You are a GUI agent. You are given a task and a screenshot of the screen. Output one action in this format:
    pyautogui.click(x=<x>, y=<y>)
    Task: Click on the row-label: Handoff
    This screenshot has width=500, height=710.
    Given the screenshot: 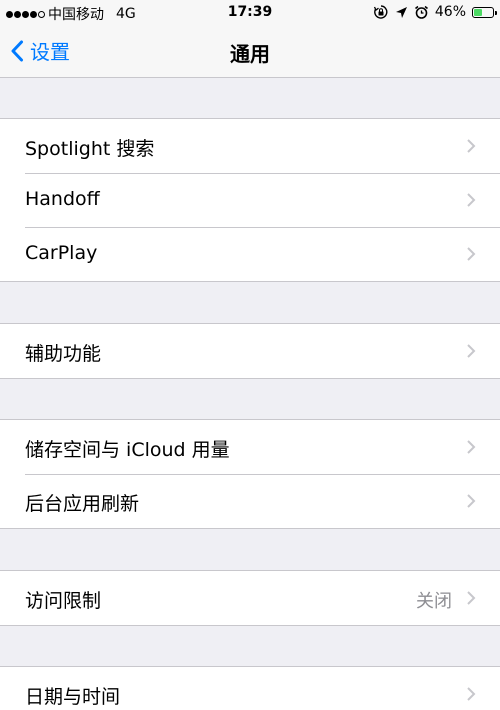 What is the action you would take?
    pyautogui.click(x=62, y=199)
    